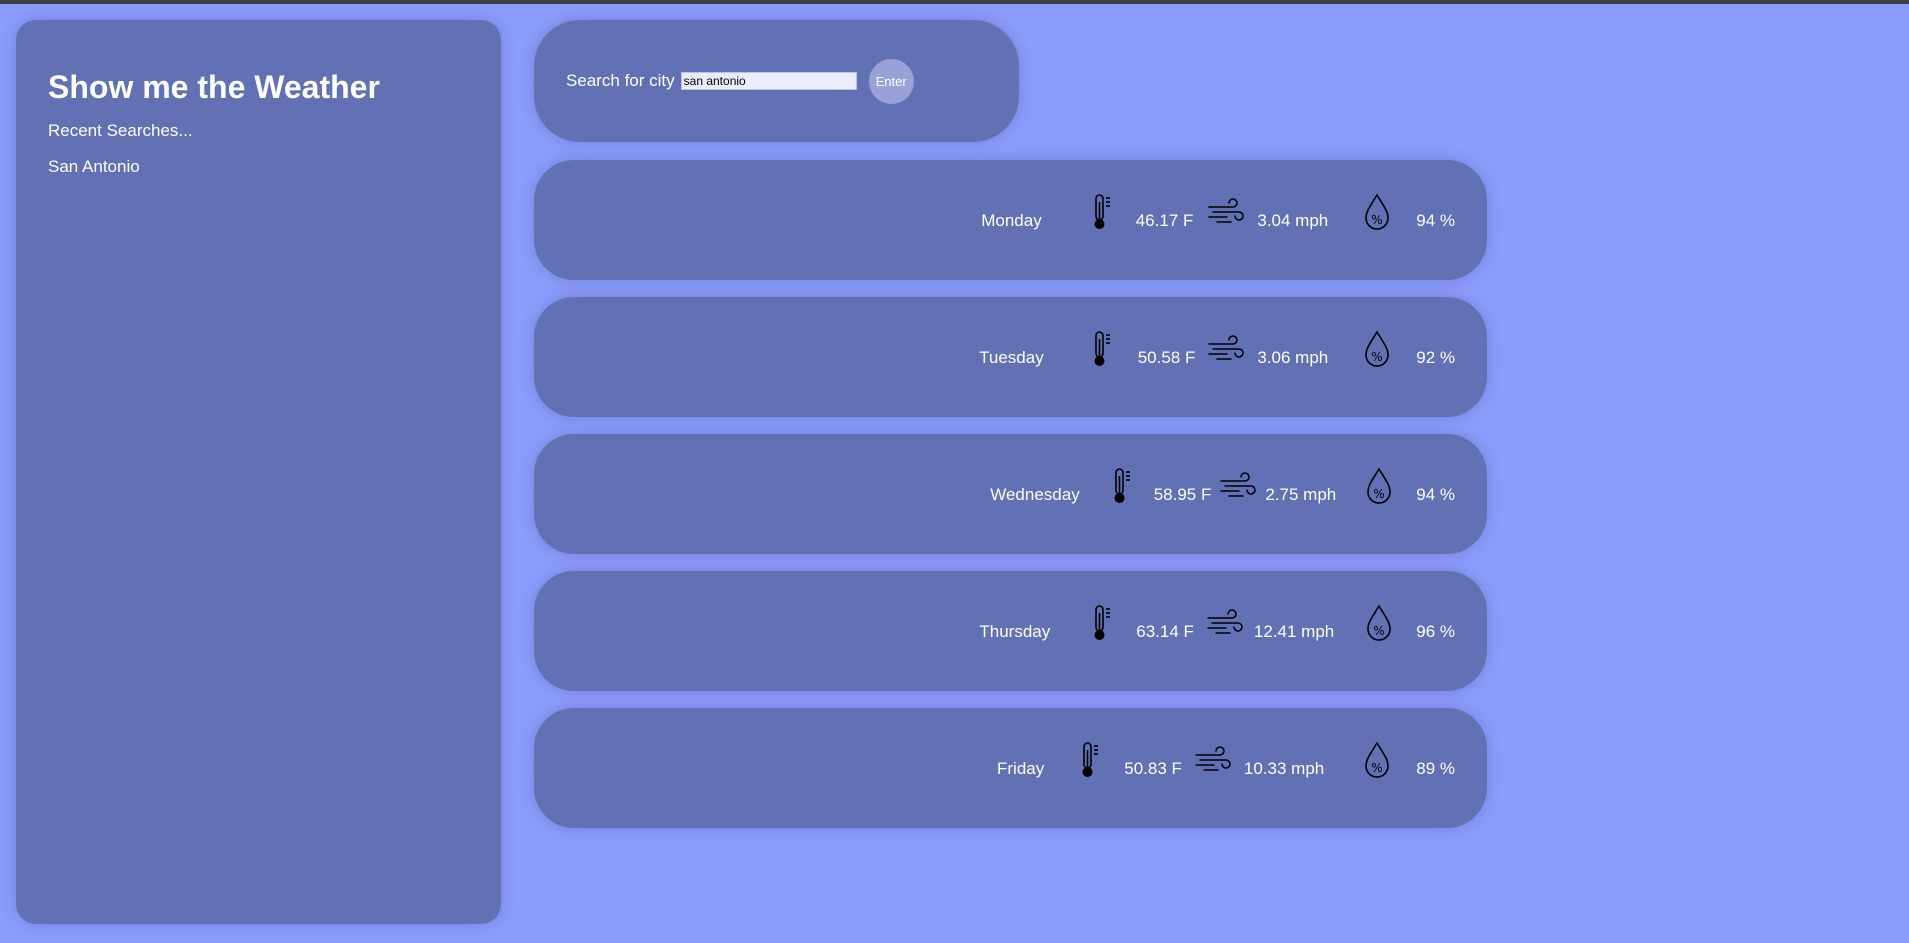 The height and width of the screenshot is (943, 1909). I want to click on wind-speed-value: 10.33 mph, so click(1284, 768).